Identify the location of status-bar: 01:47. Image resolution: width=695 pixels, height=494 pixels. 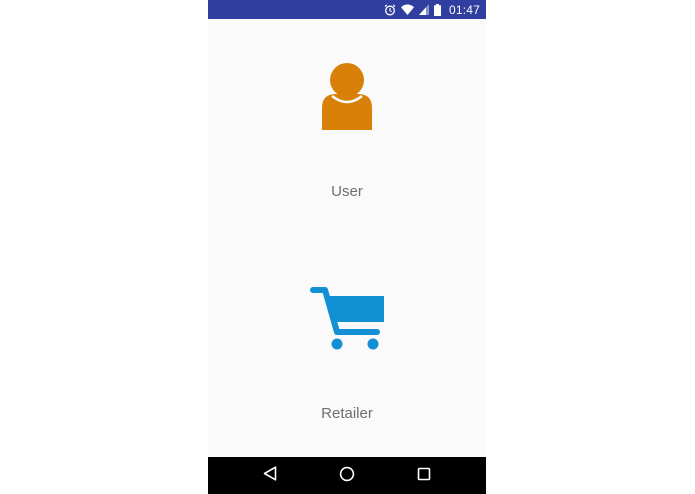
(347, 9).